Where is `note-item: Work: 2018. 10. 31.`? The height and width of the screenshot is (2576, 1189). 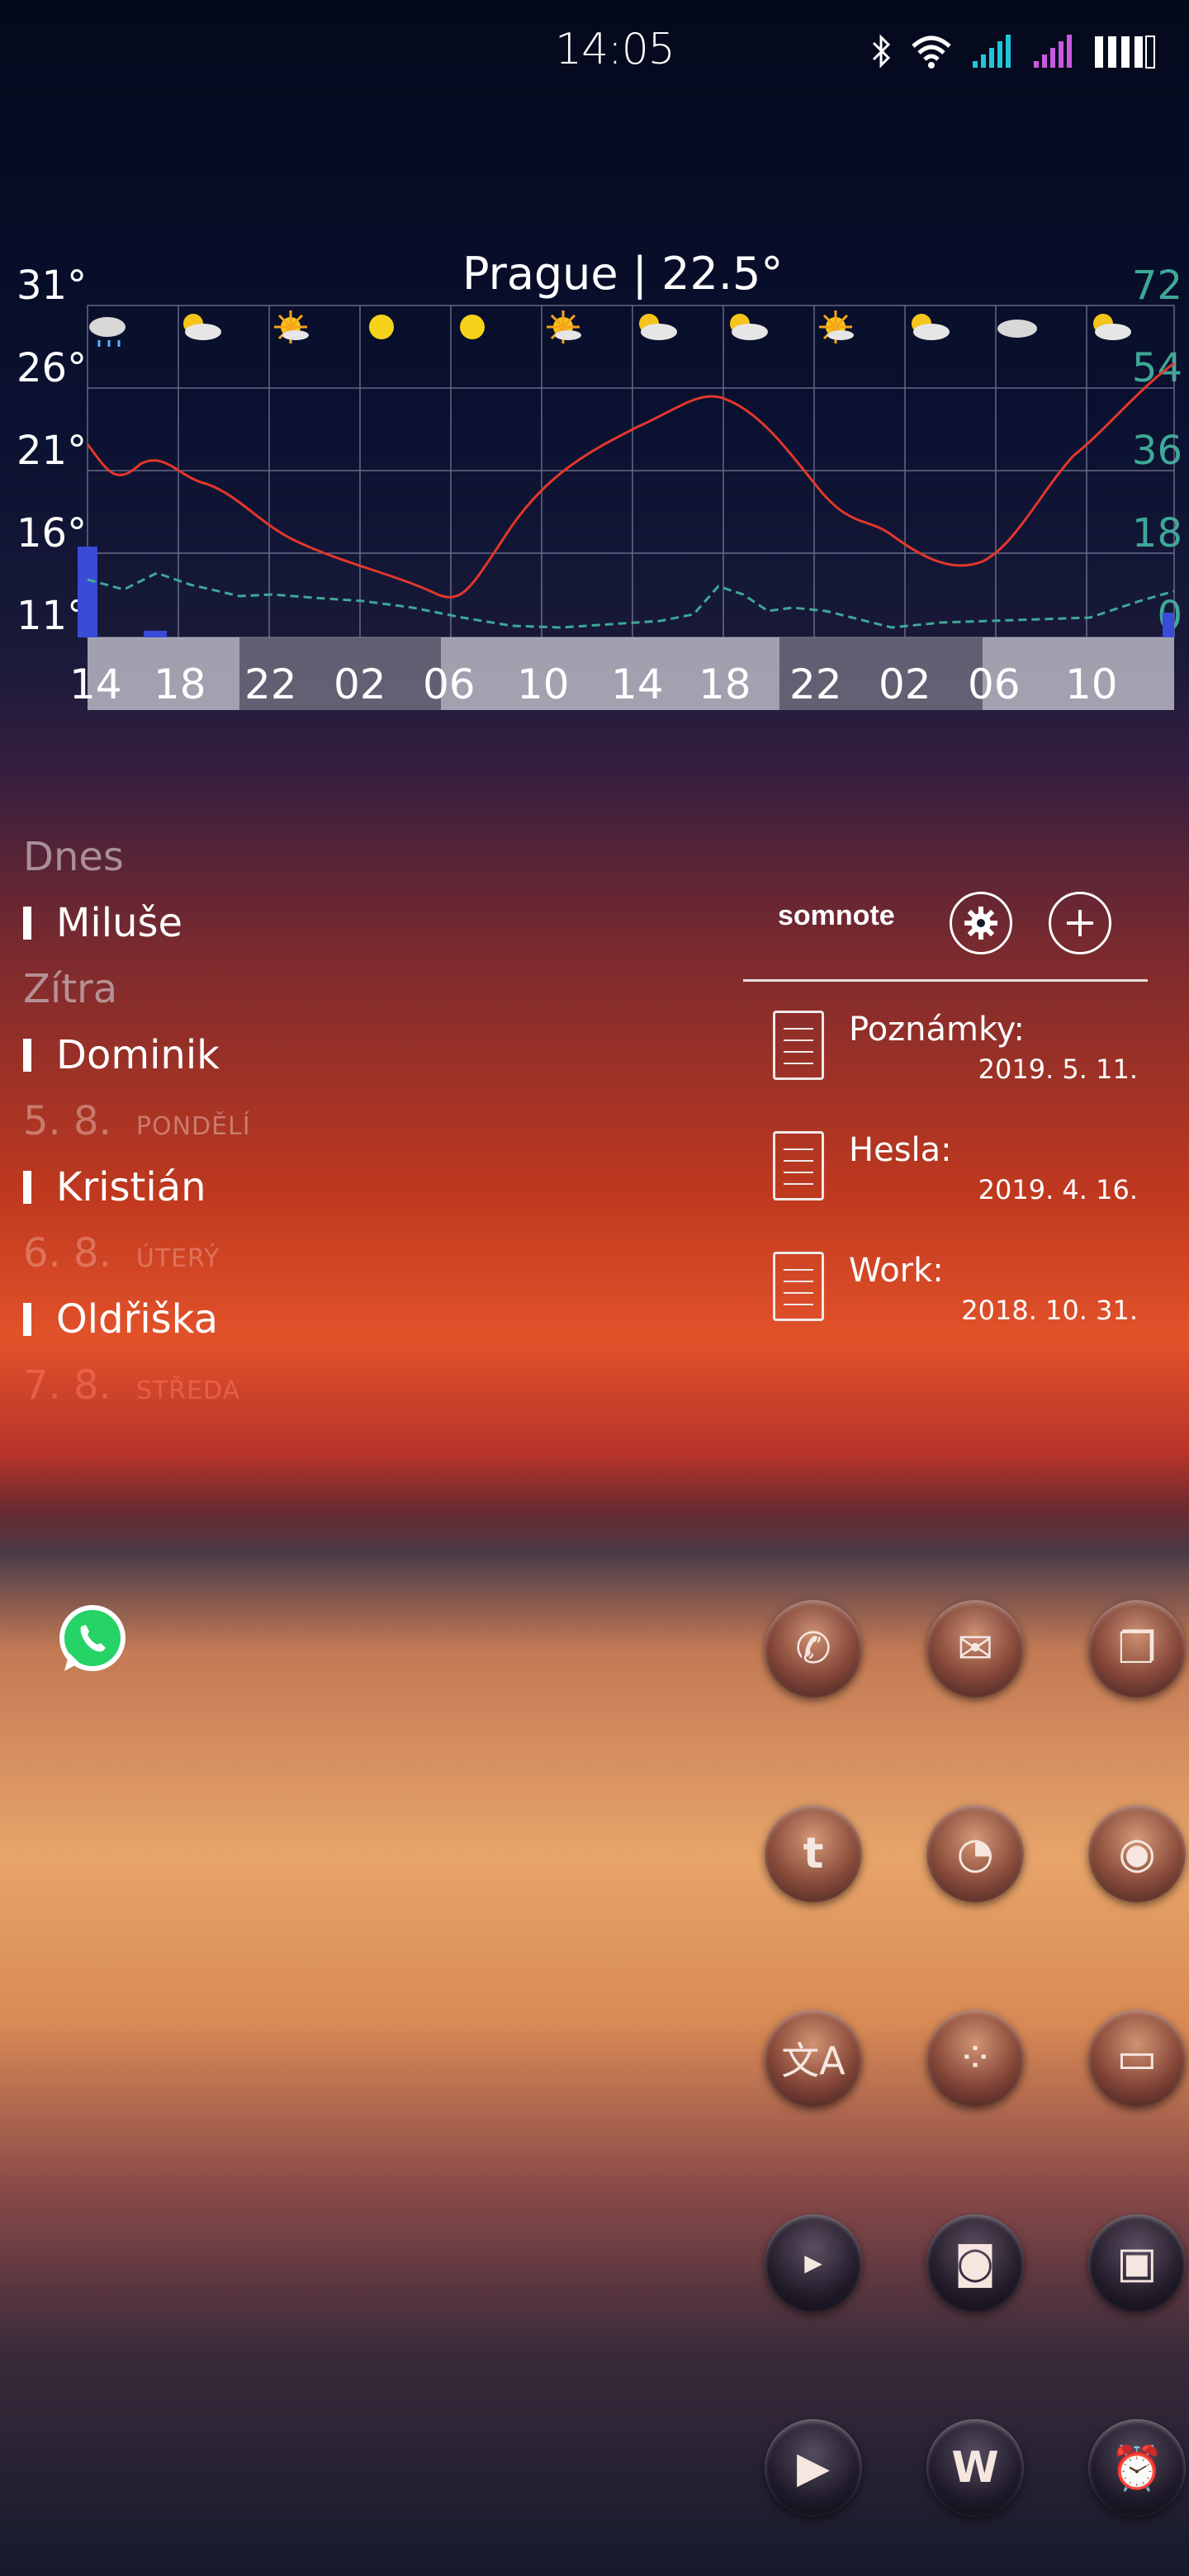
note-item: Work: 2018. 10. 31. is located at coordinates (945, 1293).